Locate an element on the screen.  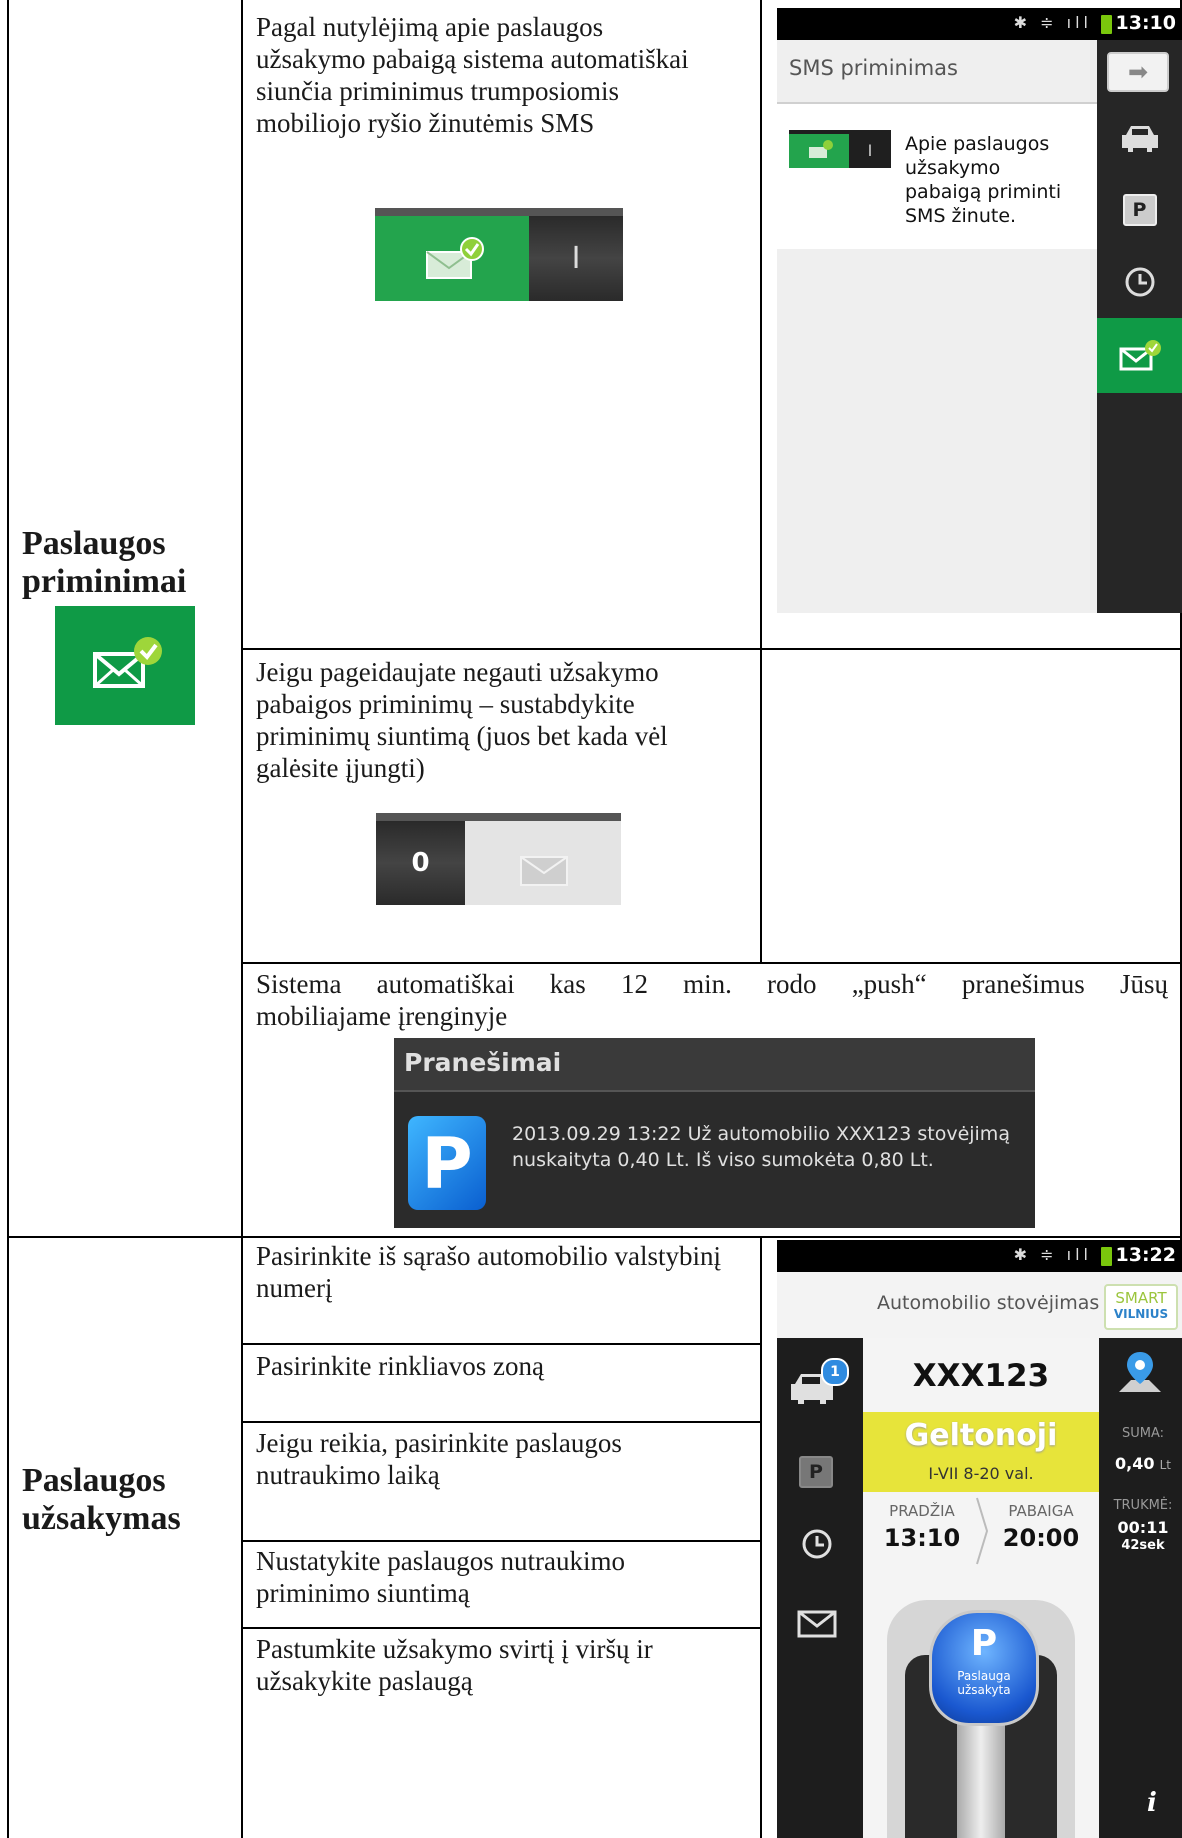
app-title: Automobilio stovėjimas is located at coordinates (988, 1303).